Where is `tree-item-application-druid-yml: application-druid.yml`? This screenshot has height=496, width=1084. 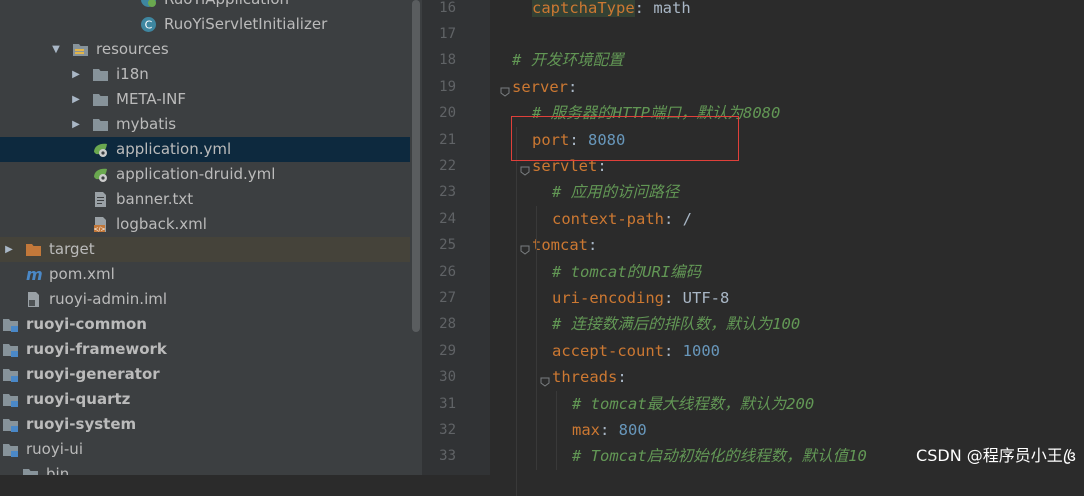
tree-item-application-druid-yml: application-druid.yml is located at coordinates (205, 174).